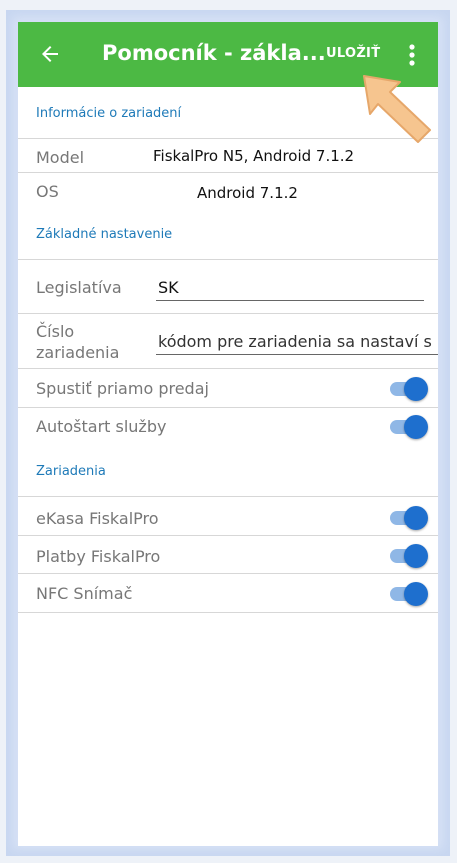 This screenshot has height=863, width=457. Describe the element at coordinates (290, 300) in the screenshot. I see `legislation-input-underline` at that location.